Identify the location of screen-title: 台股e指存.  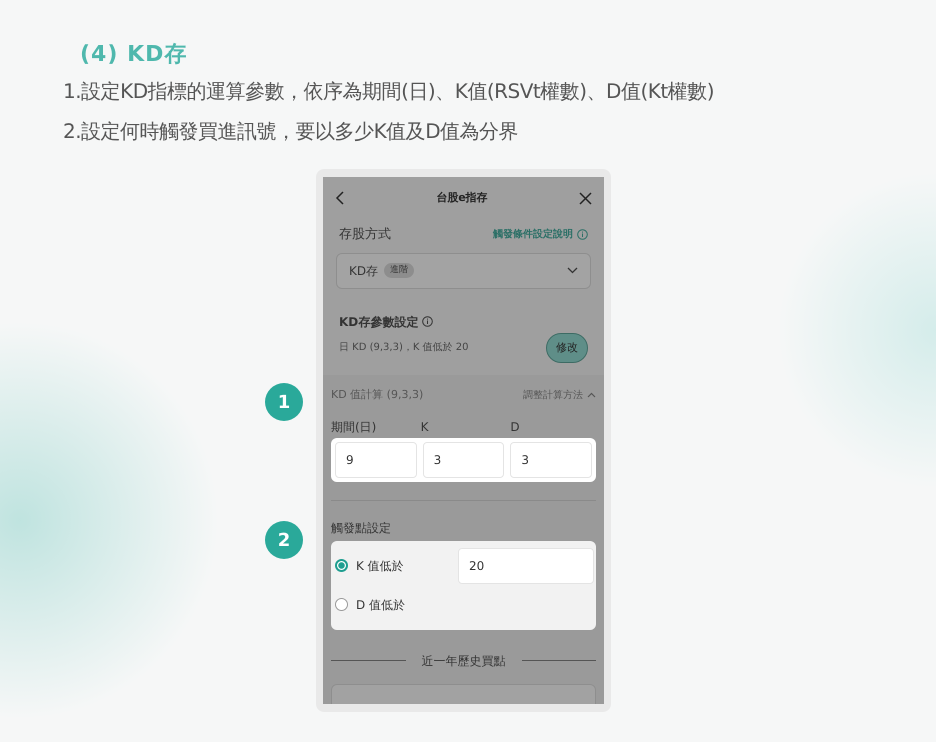
(462, 198).